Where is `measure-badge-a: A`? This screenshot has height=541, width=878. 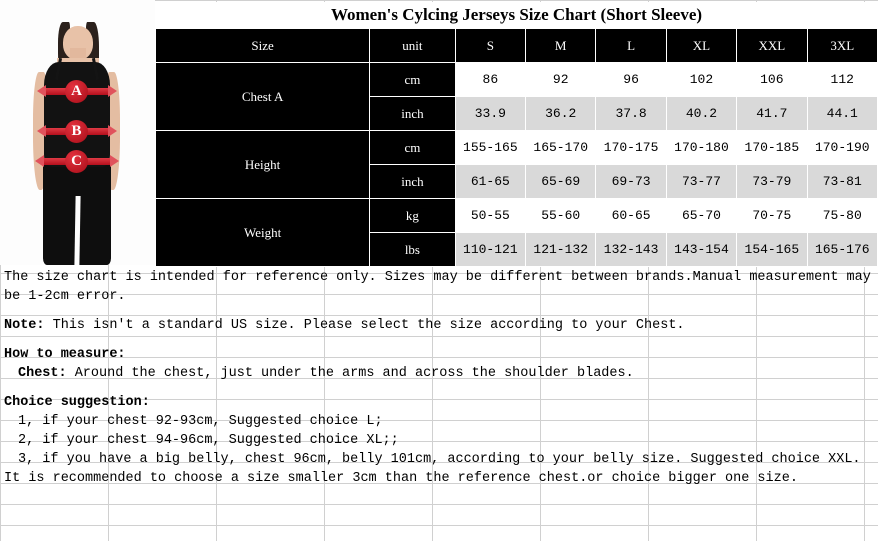
measure-badge-a: A is located at coordinates (76, 91).